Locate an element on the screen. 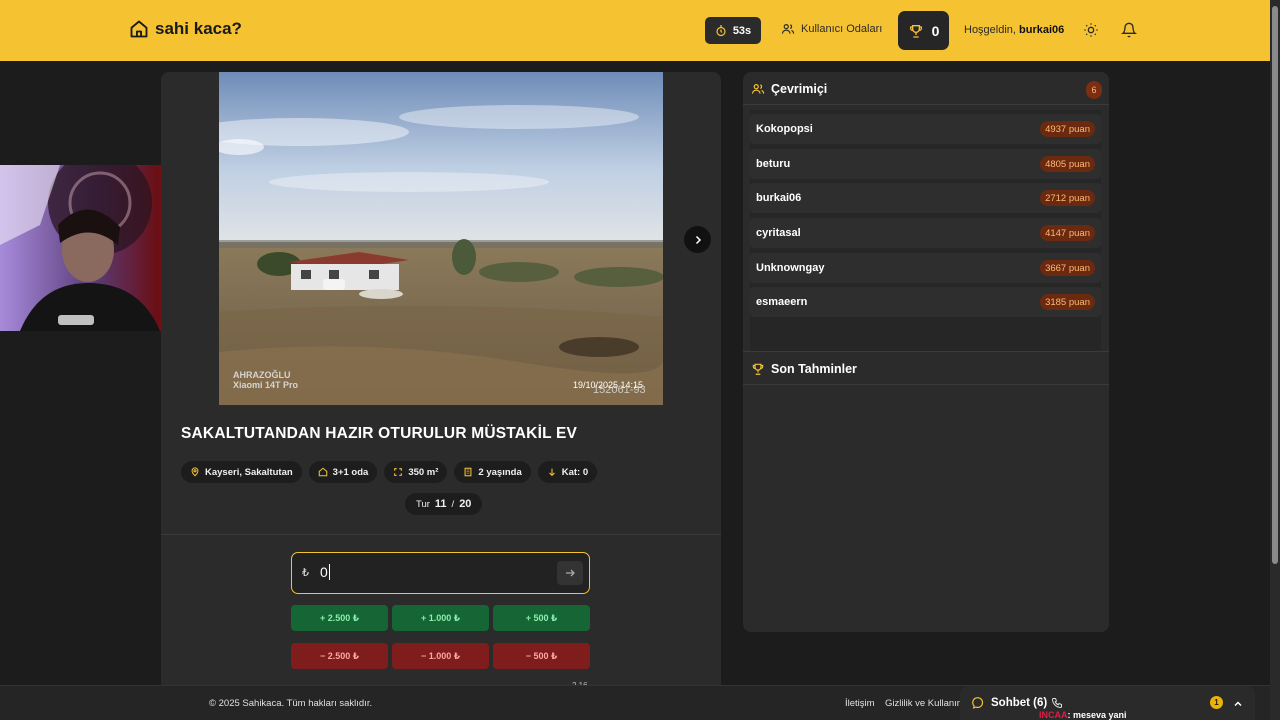 Image resolution: width=1280 pixels, height=720 pixels. divider is located at coordinates (441, 534).